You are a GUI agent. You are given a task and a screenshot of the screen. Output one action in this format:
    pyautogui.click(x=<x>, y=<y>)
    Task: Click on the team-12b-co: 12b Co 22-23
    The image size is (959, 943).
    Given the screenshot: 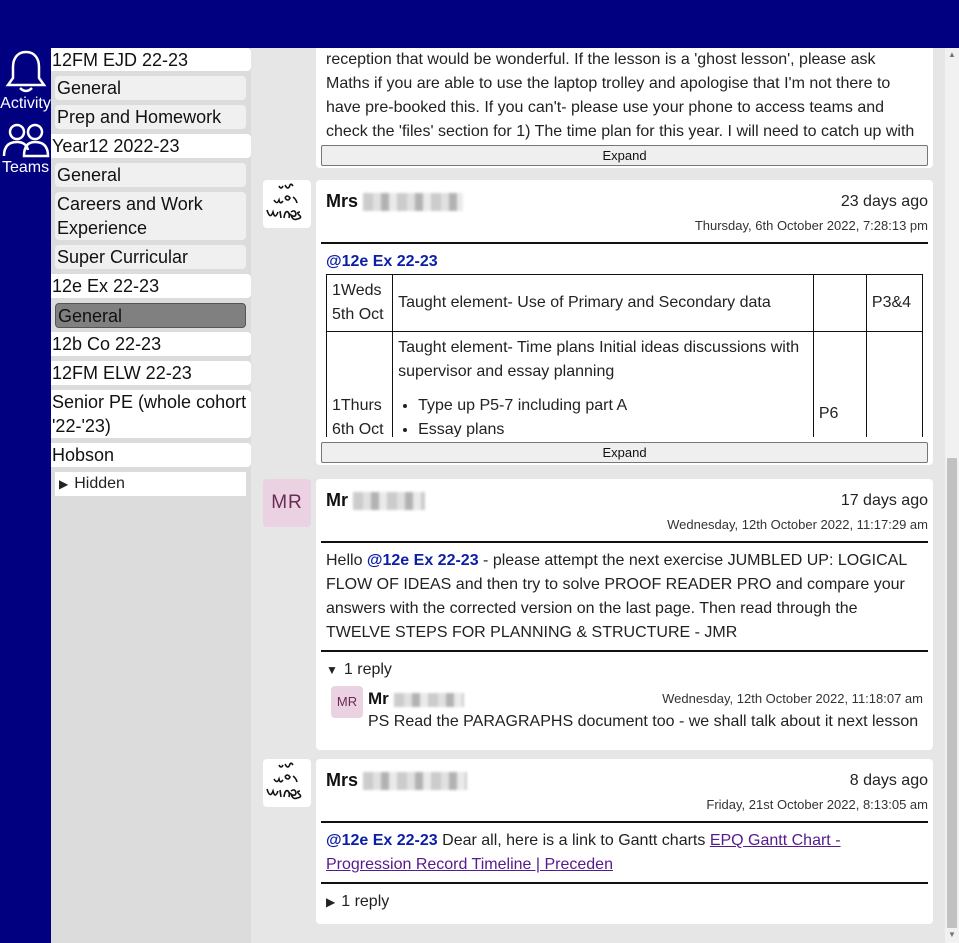 What is the action you would take?
    pyautogui.click(x=151, y=344)
    